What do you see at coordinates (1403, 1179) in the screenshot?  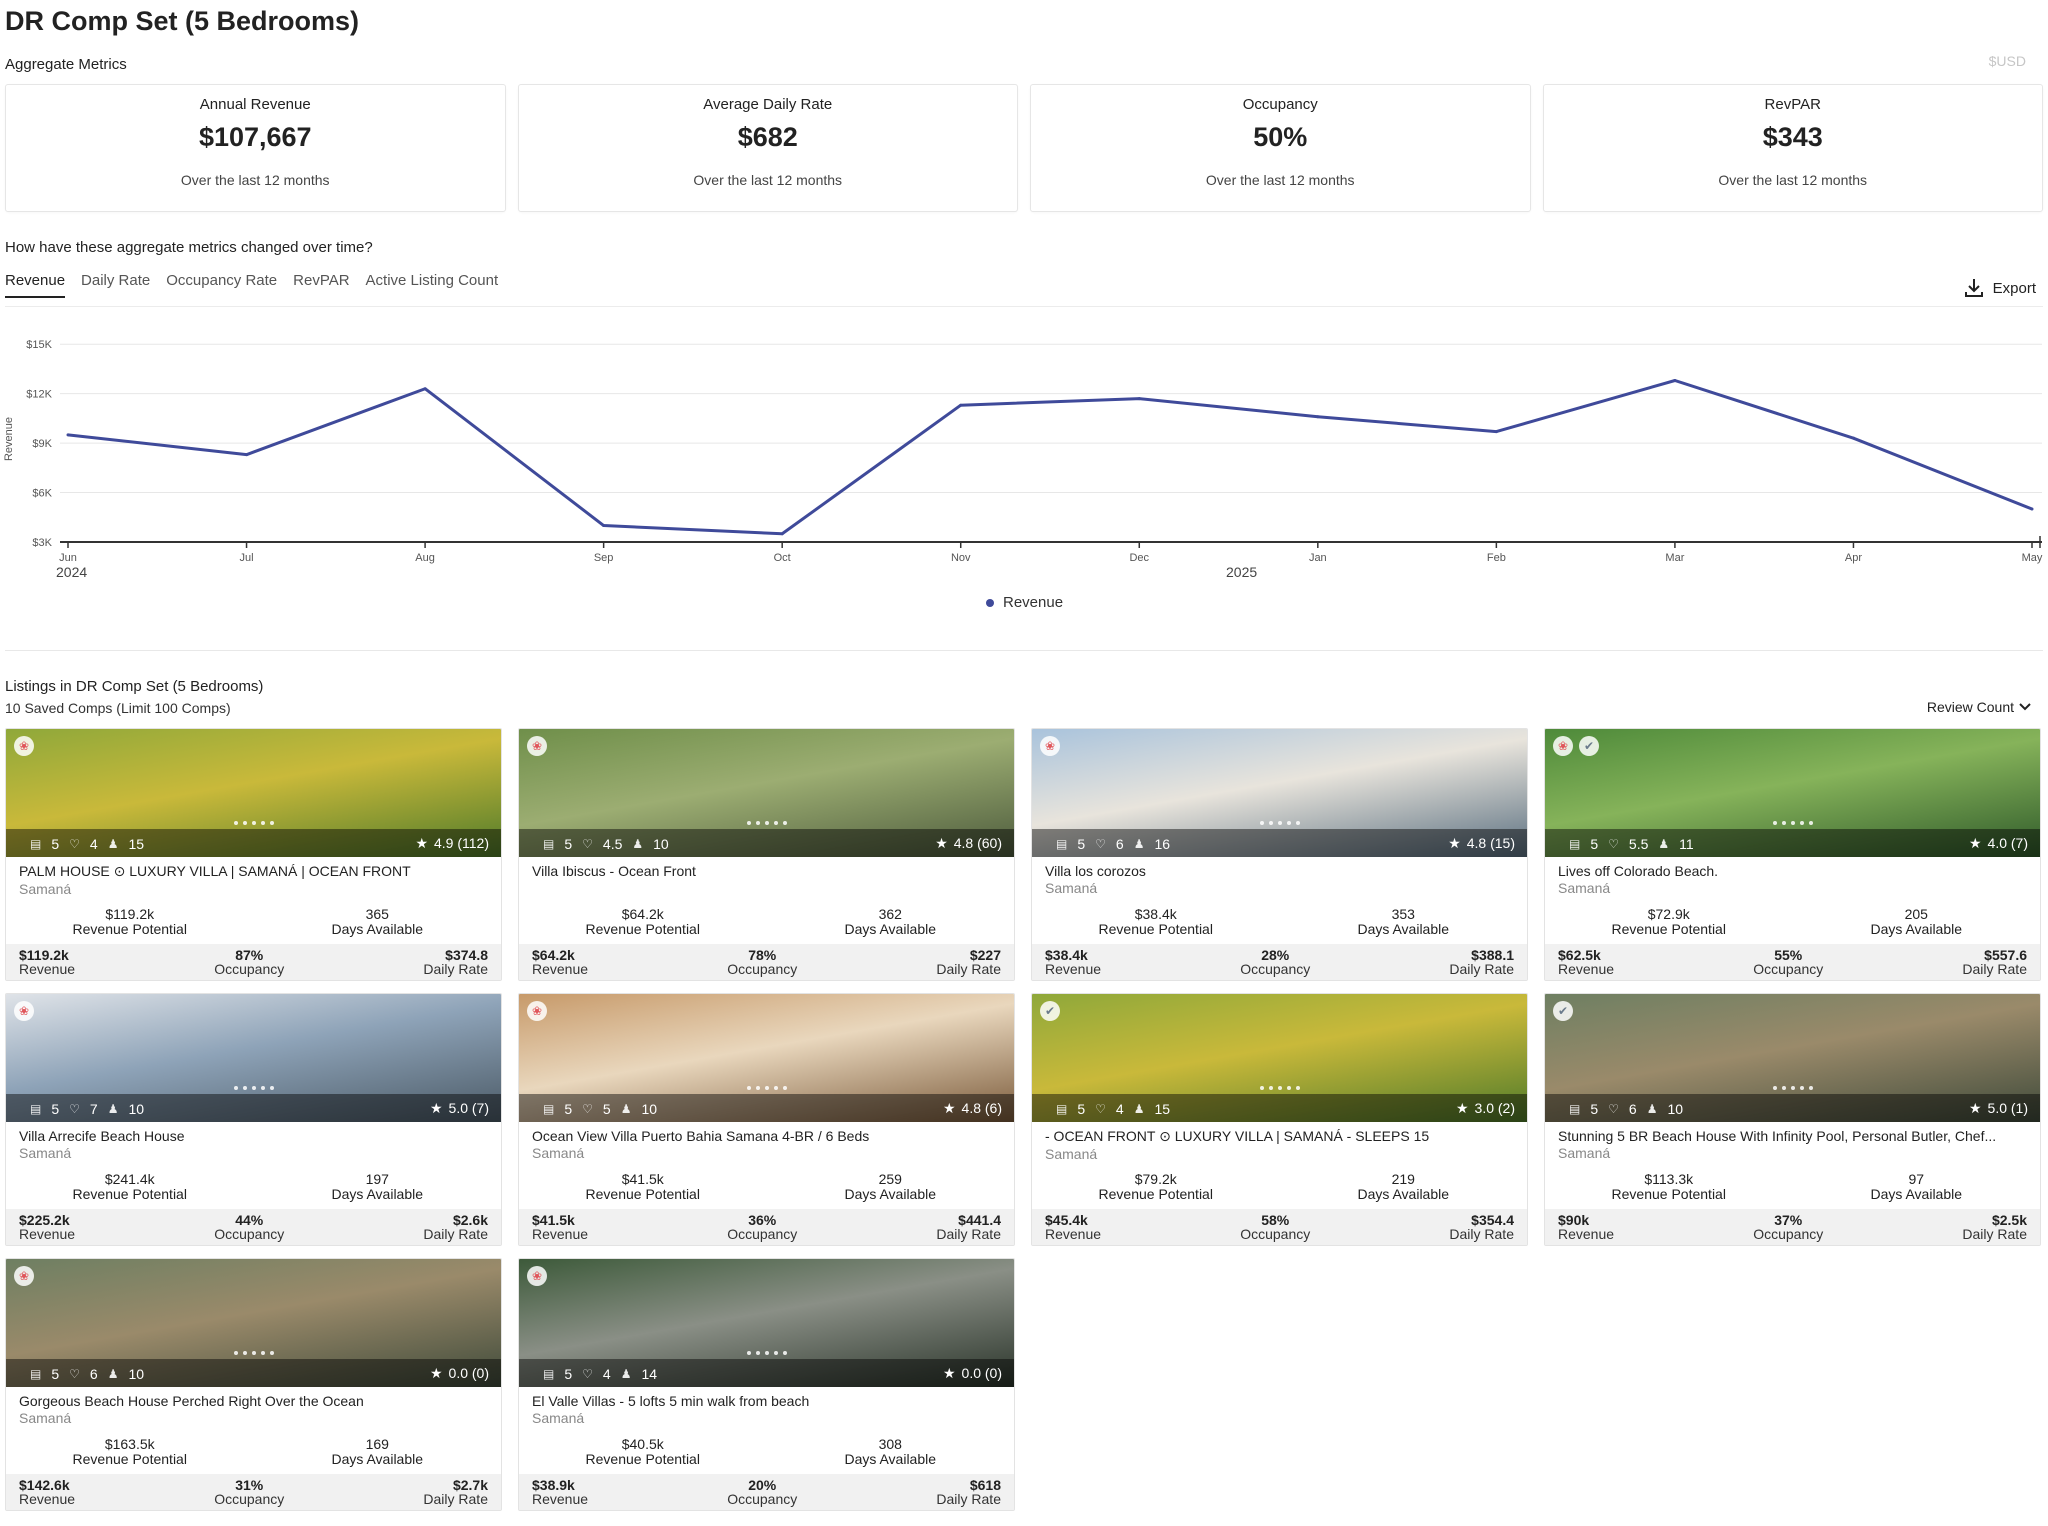 I see `days-available-value: 219` at bounding box center [1403, 1179].